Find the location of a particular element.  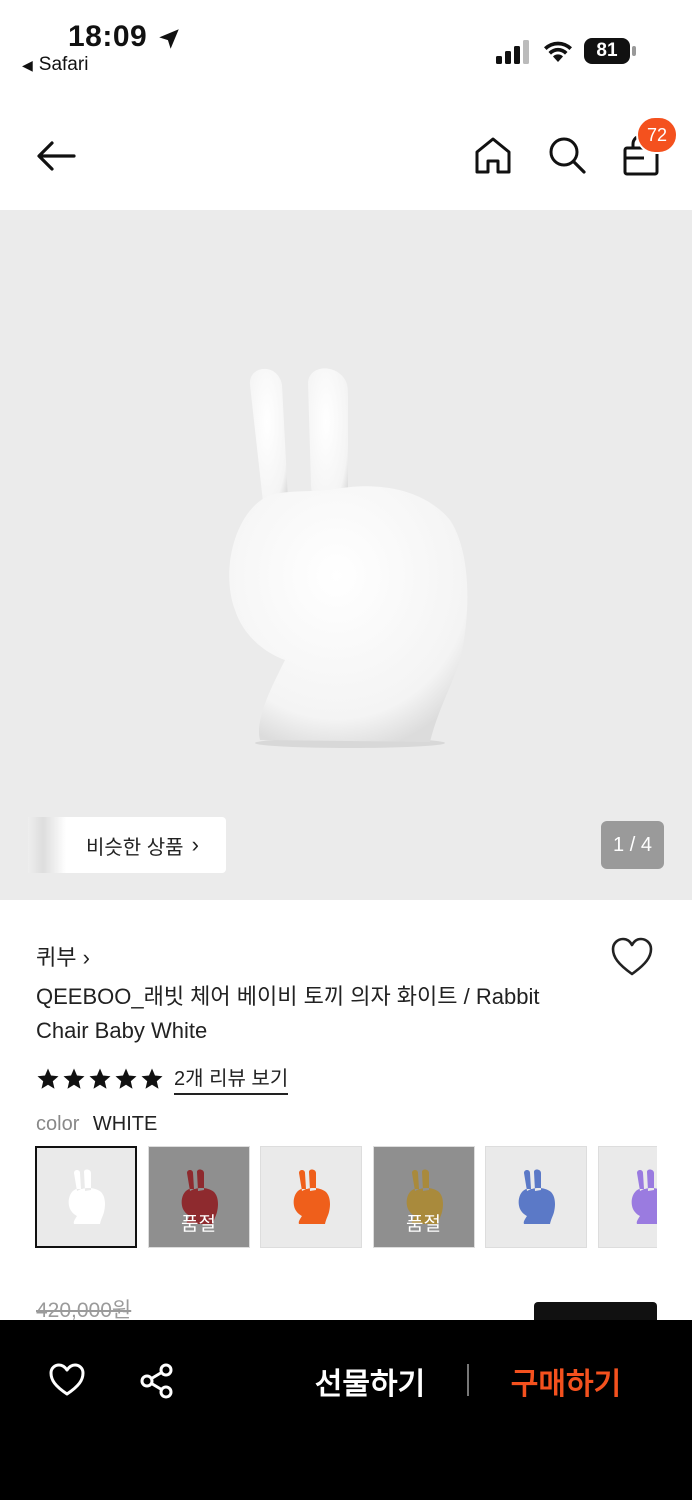

battery-icon: 81 is located at coordinates (610, 51).